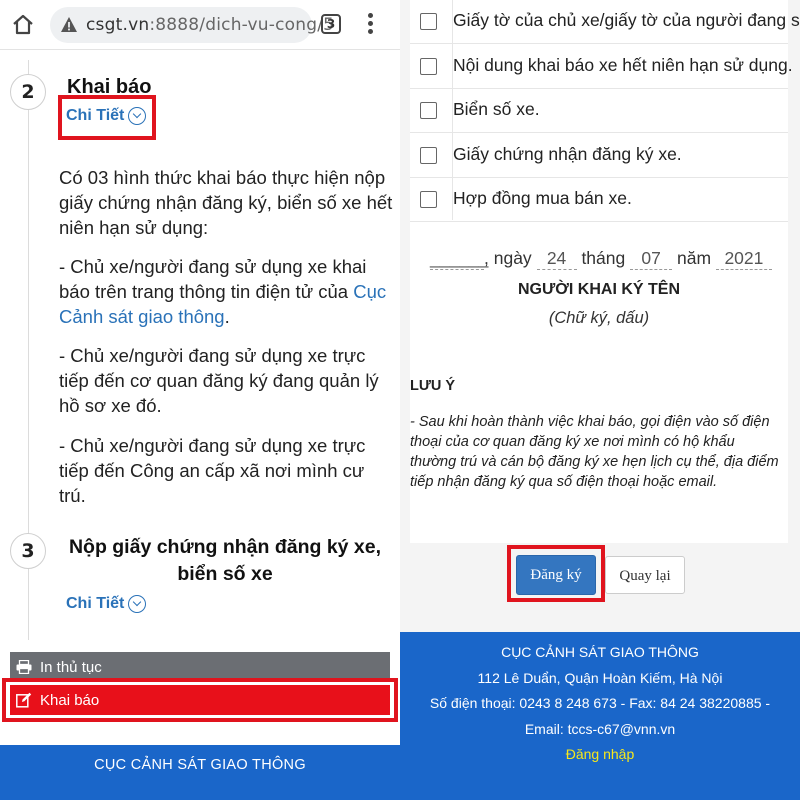 This screenshot has width=800, height=800. Describe the element at coordinates (24, 667) in the screenshot. I see `printer-icon` at that location.